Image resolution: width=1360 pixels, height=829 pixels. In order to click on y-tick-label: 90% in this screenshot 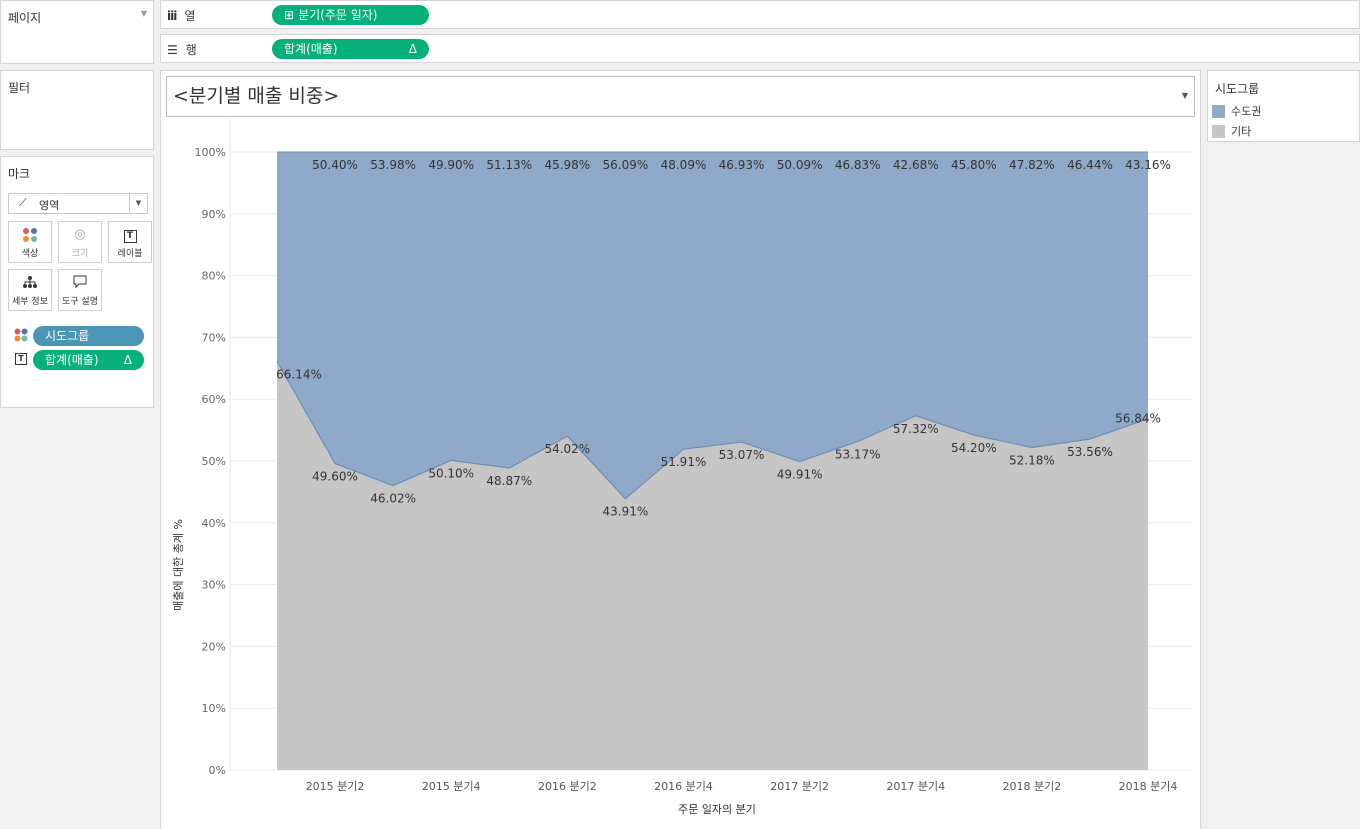, I will do `click(214, 214)`.